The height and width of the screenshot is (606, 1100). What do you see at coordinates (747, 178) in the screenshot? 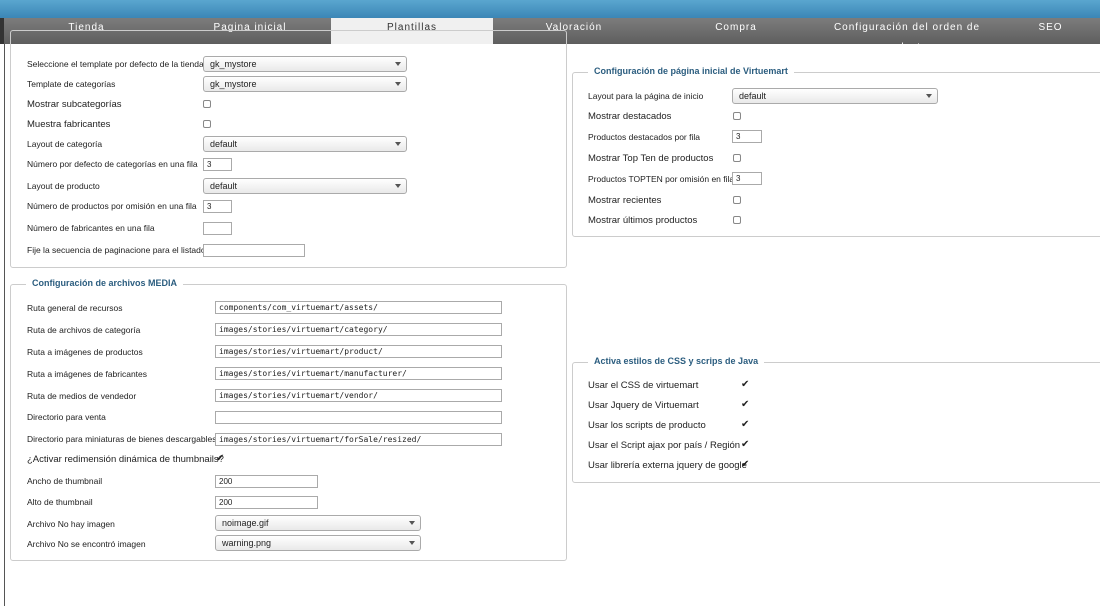
I see `topten-per-row-input: 3` at bounding box center [747, 178].